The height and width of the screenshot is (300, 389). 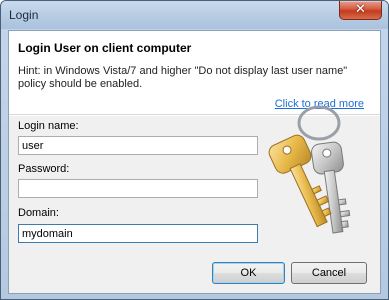 What do you see at coordinates (138, 145) in the screenshot?
I see `login-name-input` at bounding box center [138, 145].